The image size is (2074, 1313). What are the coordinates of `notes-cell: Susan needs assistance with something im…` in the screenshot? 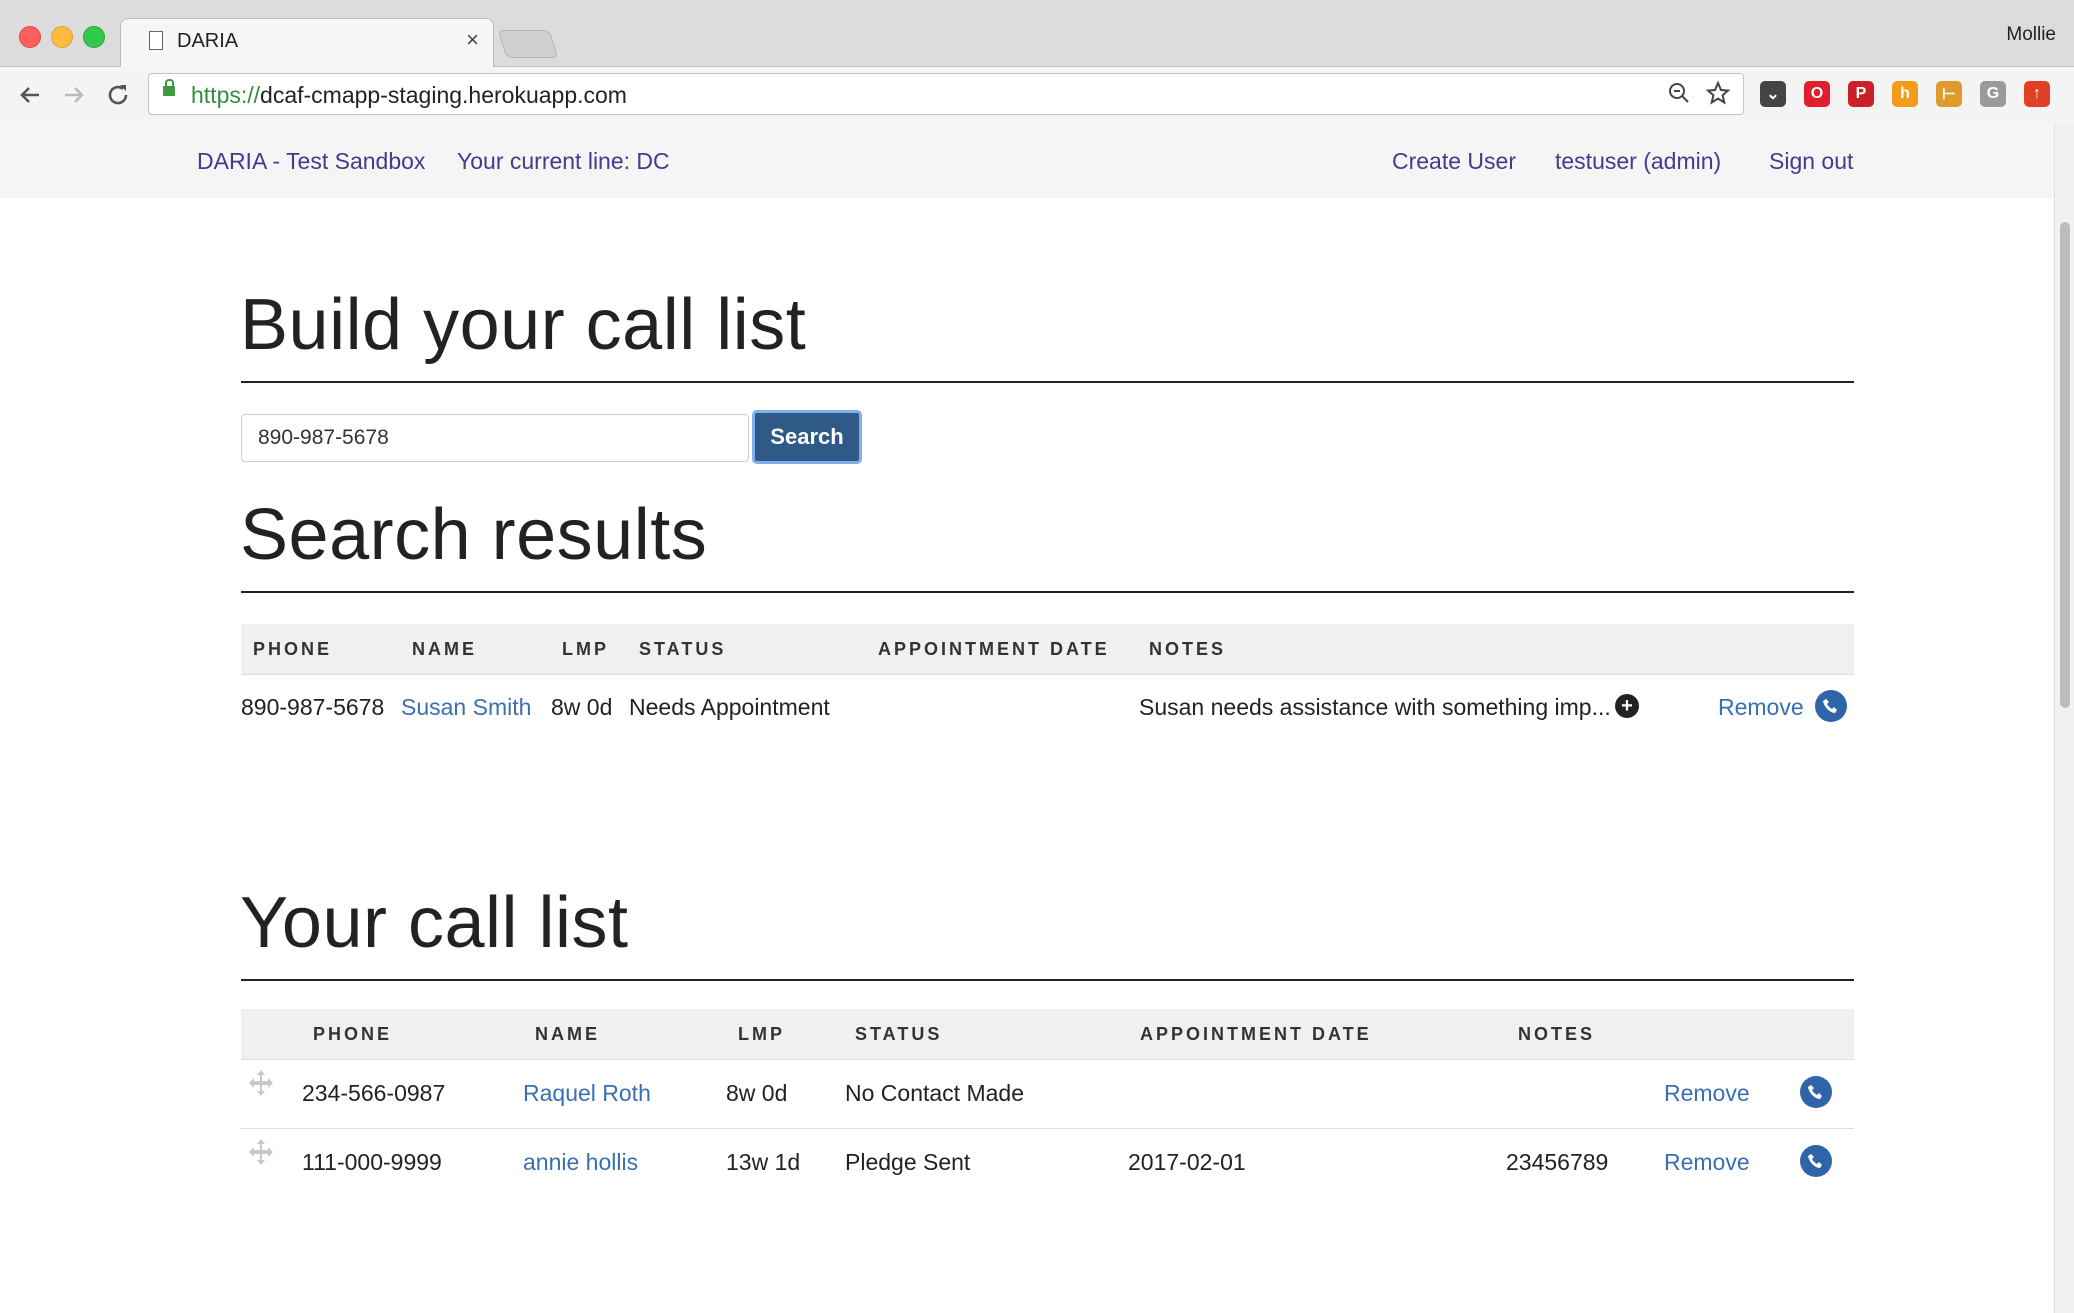 It's located at (1375, 707).